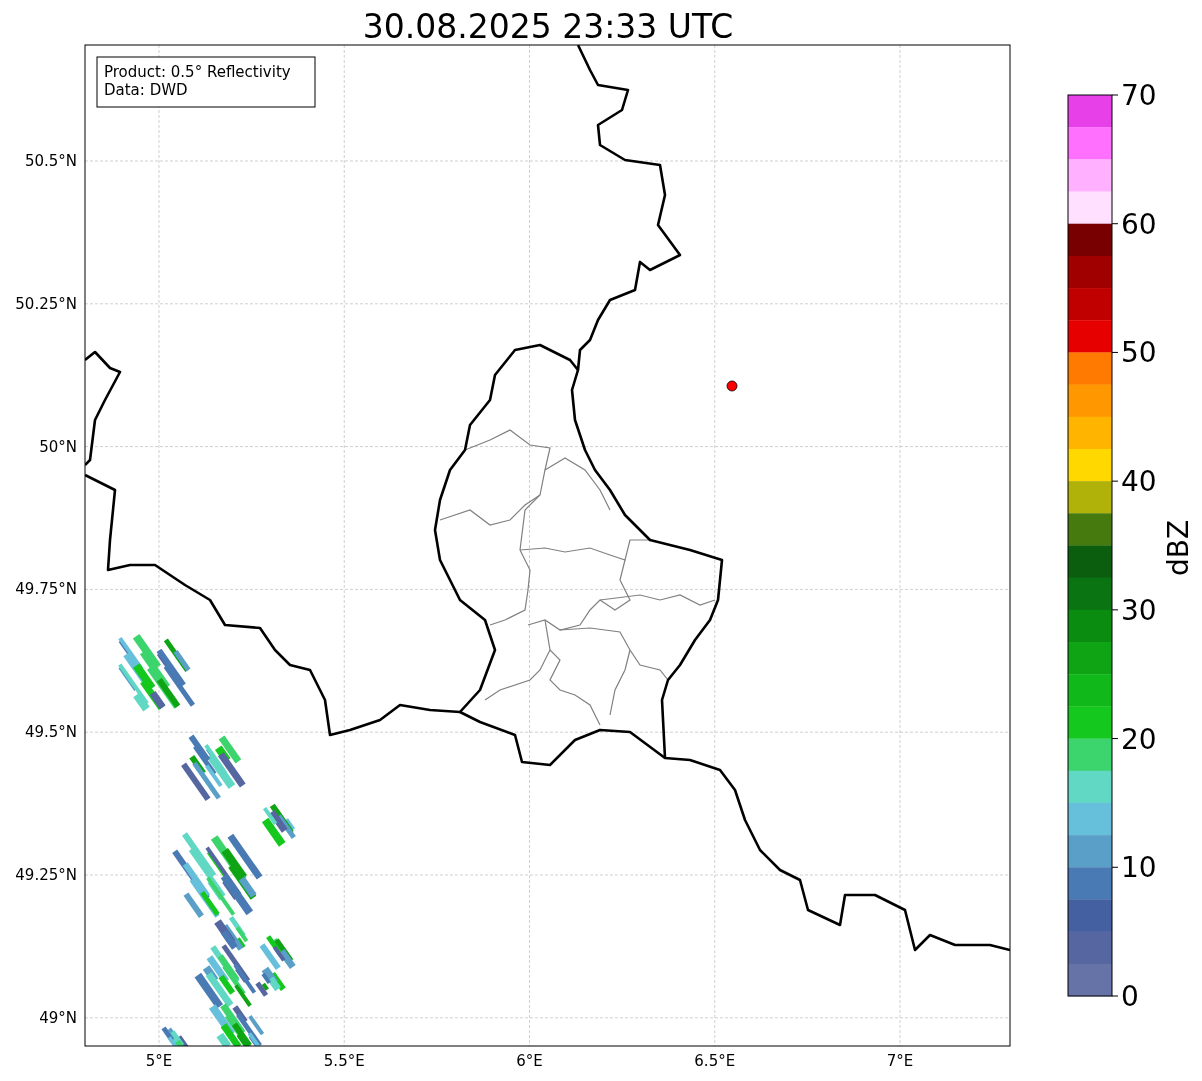 The height and width of the screenshot is (1081, 1202). I want to click on axis-tick-label: 7°E, so click(900, 1061).